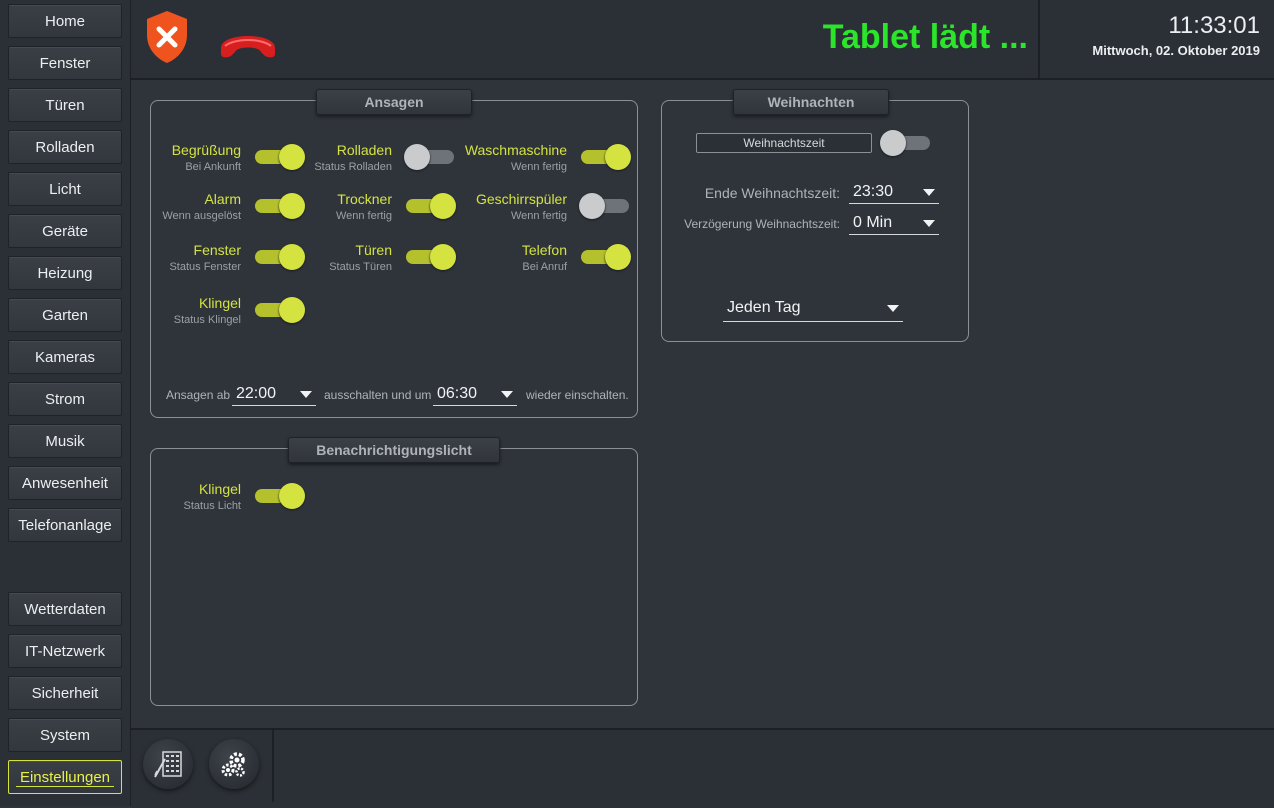  I want to click on toggle-sub: Bei Ankunft, so click(213, 167).